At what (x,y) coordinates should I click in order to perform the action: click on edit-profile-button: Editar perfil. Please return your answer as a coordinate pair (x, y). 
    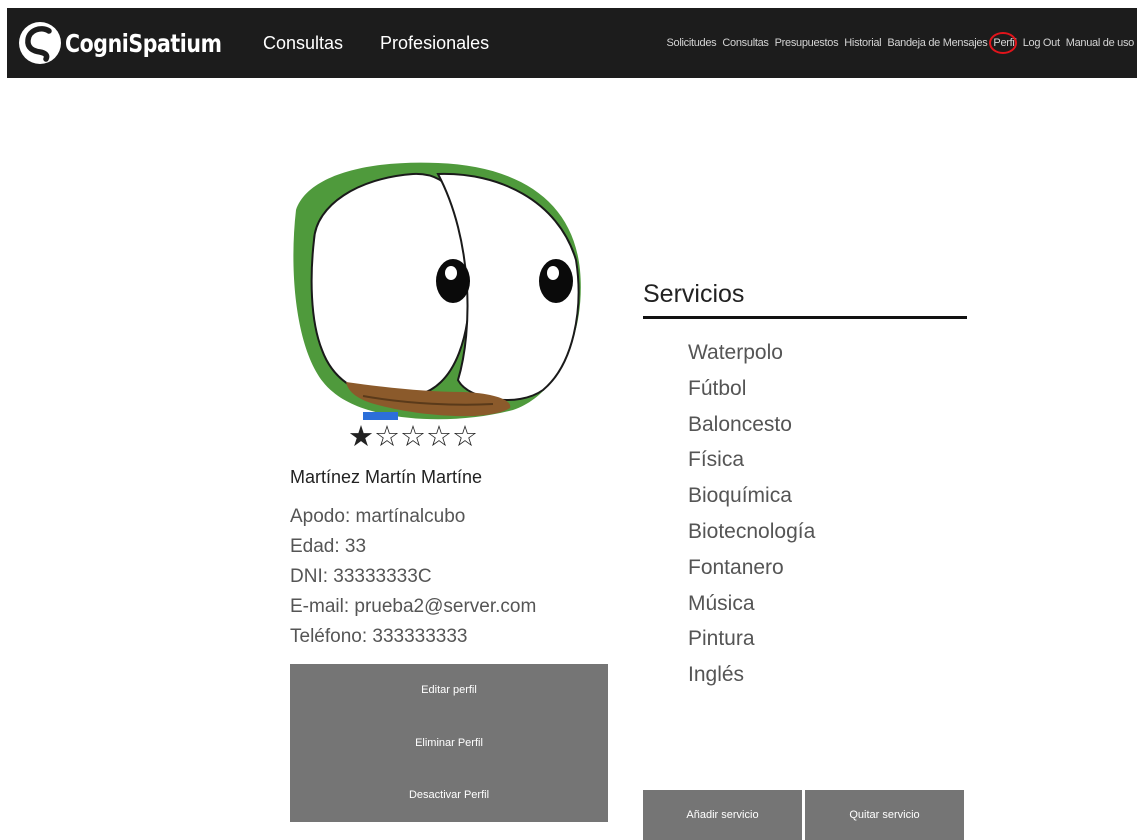
    Looking at the image, I should click on (449, 690).